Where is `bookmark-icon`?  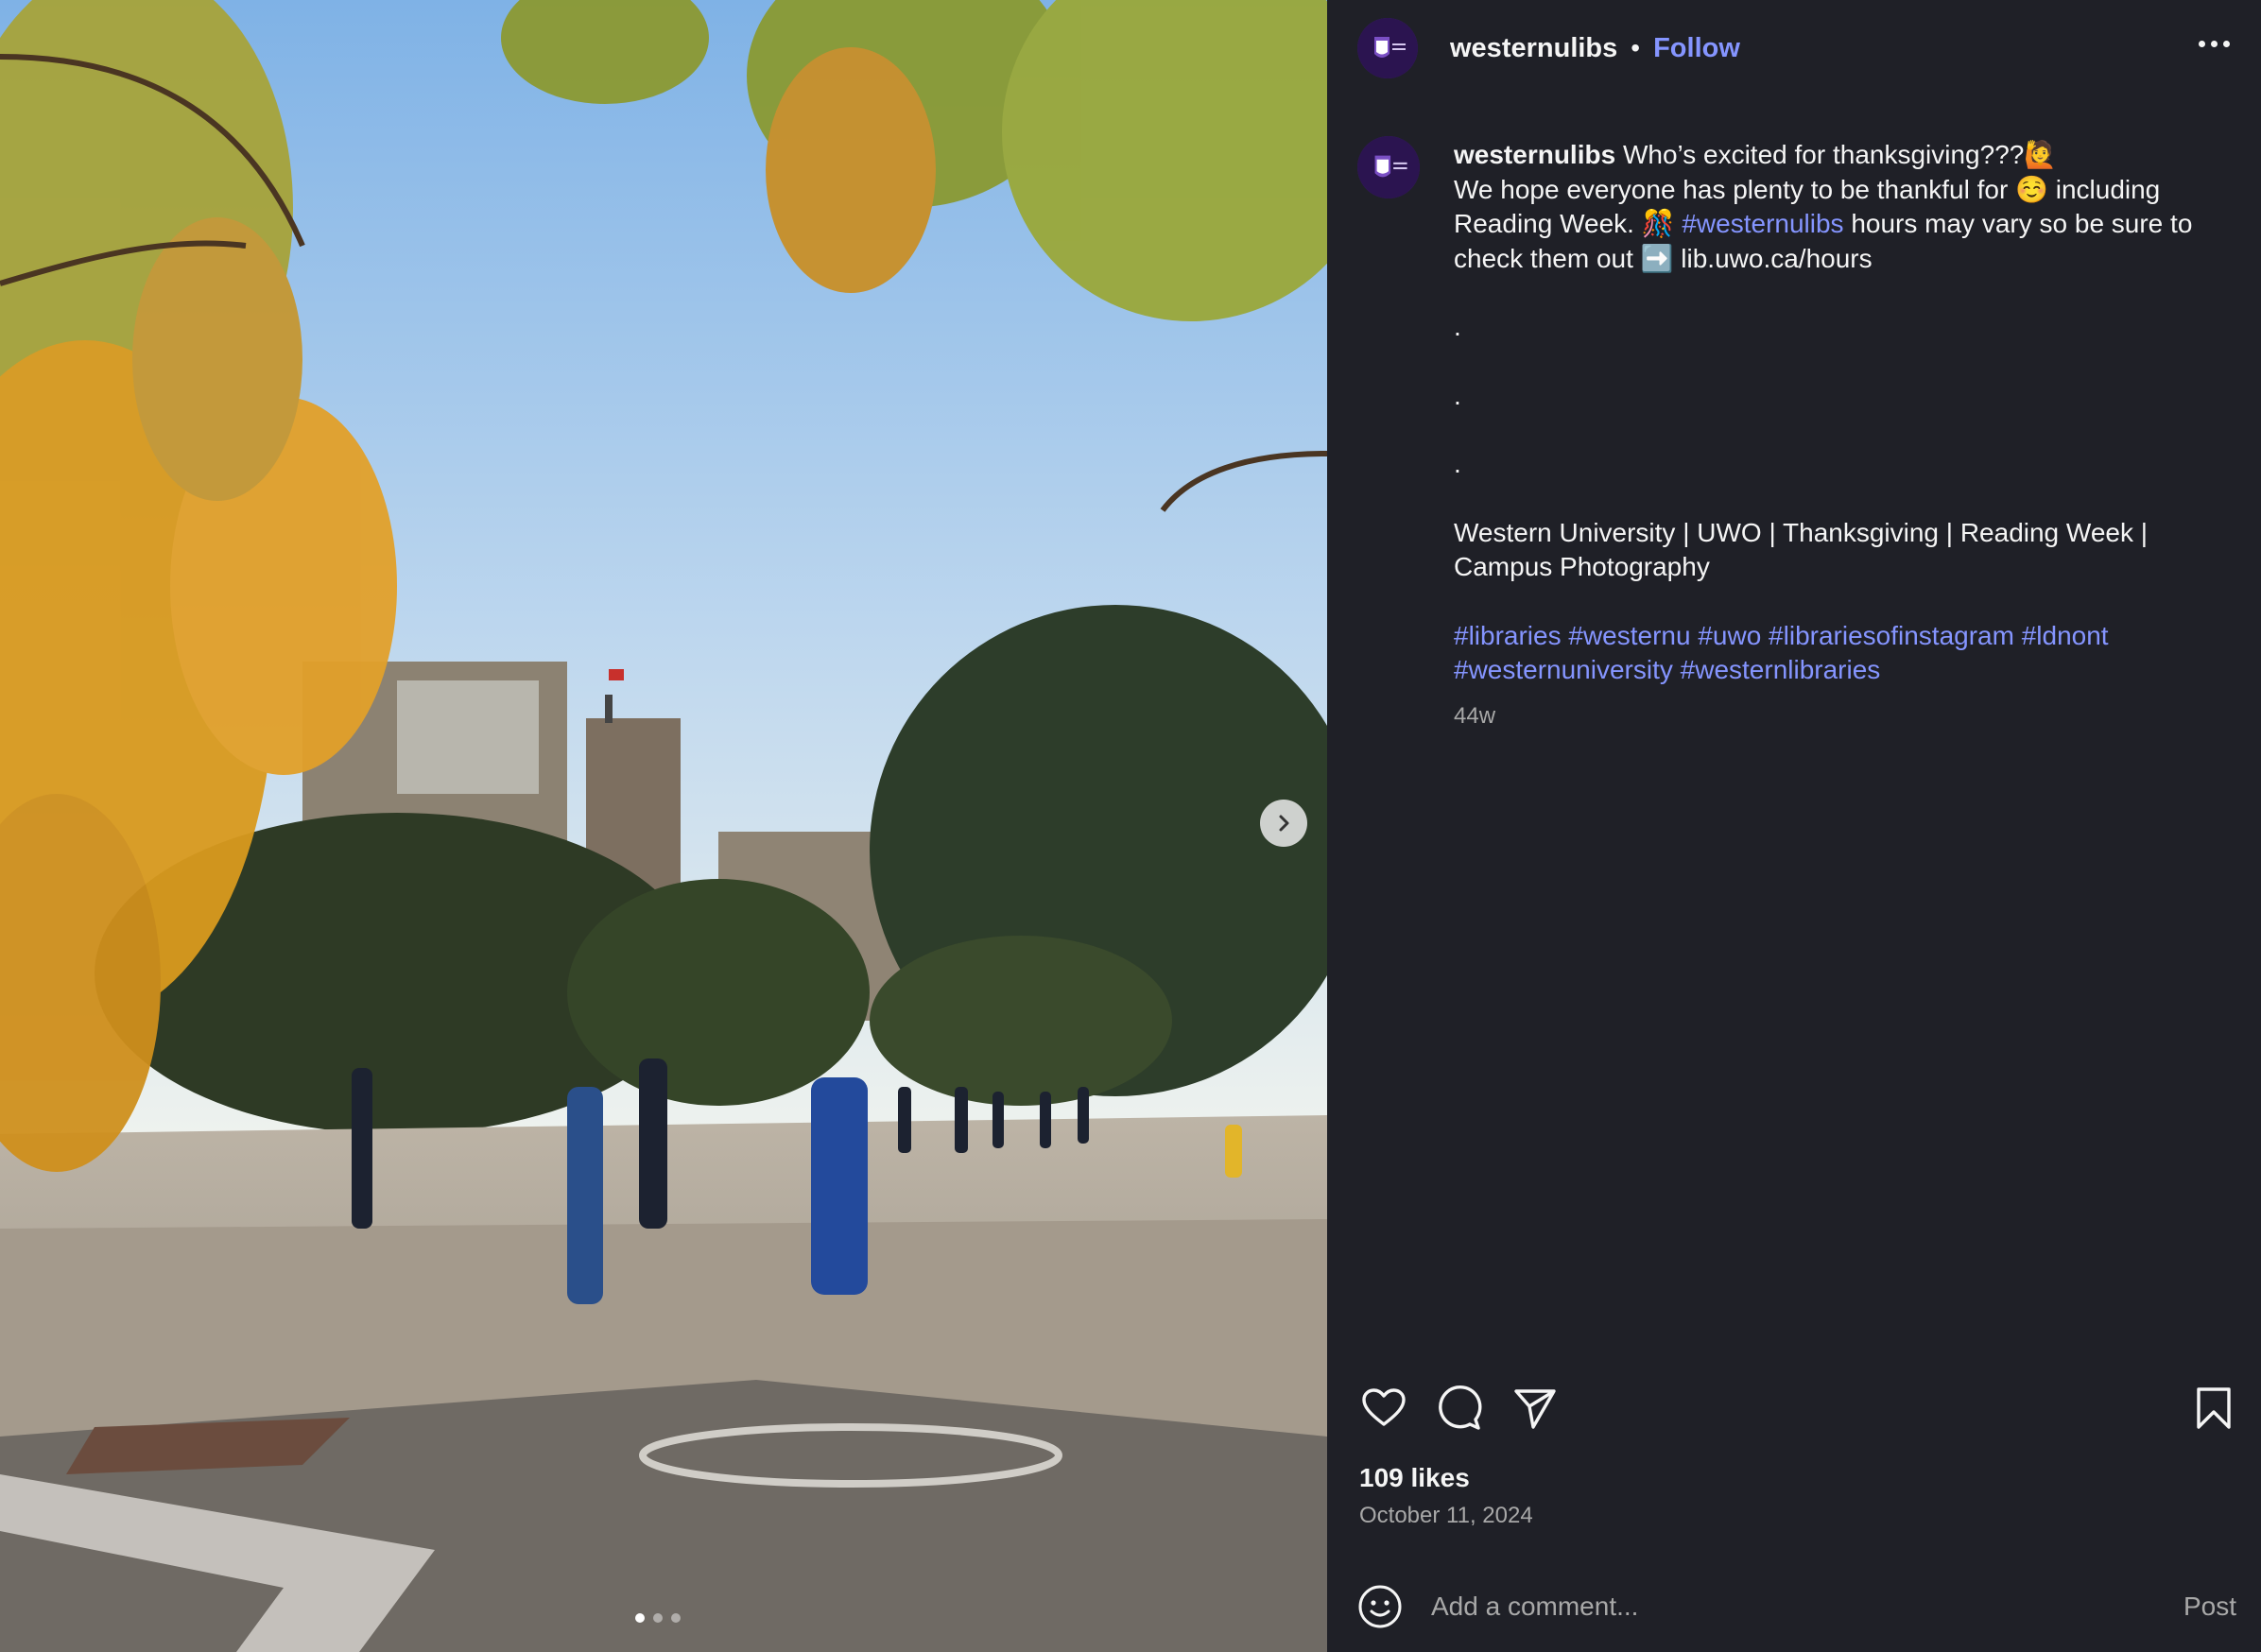 bookmark-icon is located at coordinates (2213, 1408).